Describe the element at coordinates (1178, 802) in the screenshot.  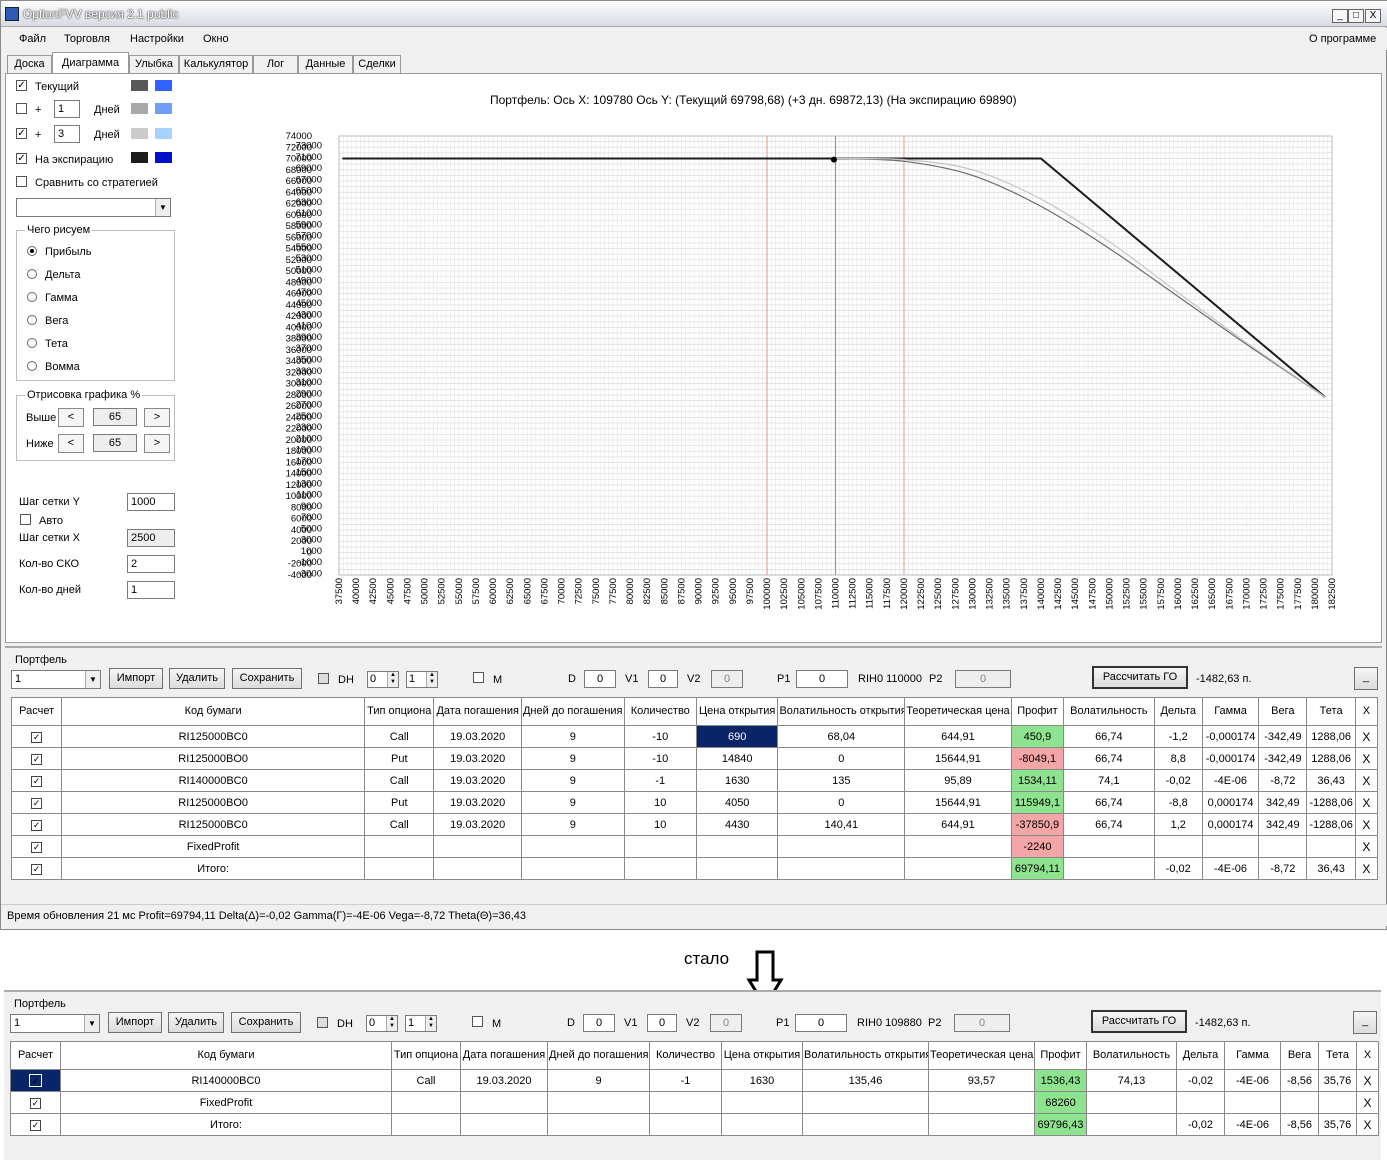
I see `table-cell: -8,8` at that location.